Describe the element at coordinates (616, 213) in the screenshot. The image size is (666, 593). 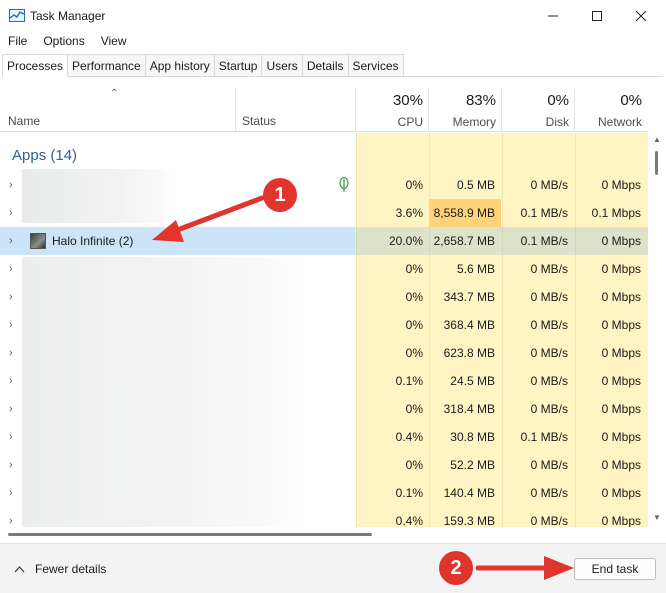
I see `network-cell: 0.1 Mbps` at that location.